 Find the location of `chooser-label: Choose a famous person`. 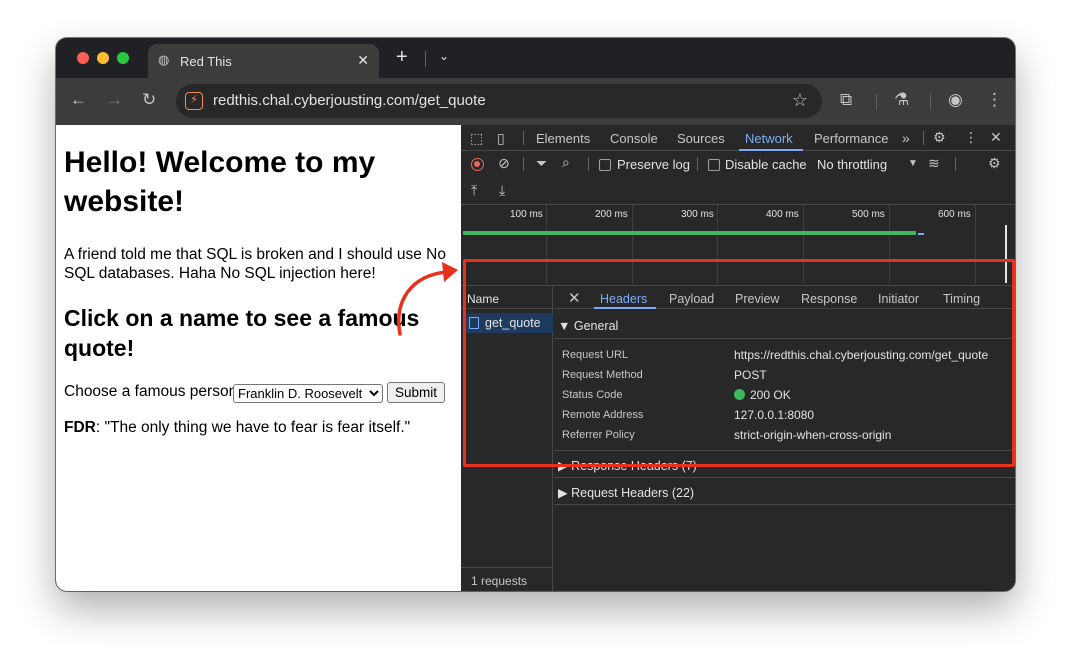

chooser-label: Choose a famous person is located at coordinates (151, 391).